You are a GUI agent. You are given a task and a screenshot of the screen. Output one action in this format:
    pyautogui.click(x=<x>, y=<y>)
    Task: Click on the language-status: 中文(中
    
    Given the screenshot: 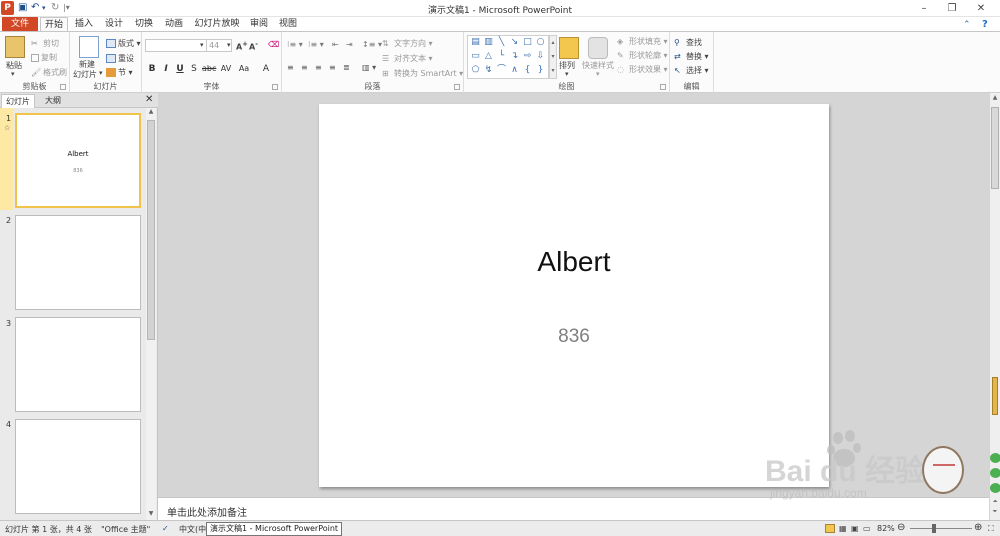 What is the action you would take?
    pyautogui.click(x=192, y=529)
    